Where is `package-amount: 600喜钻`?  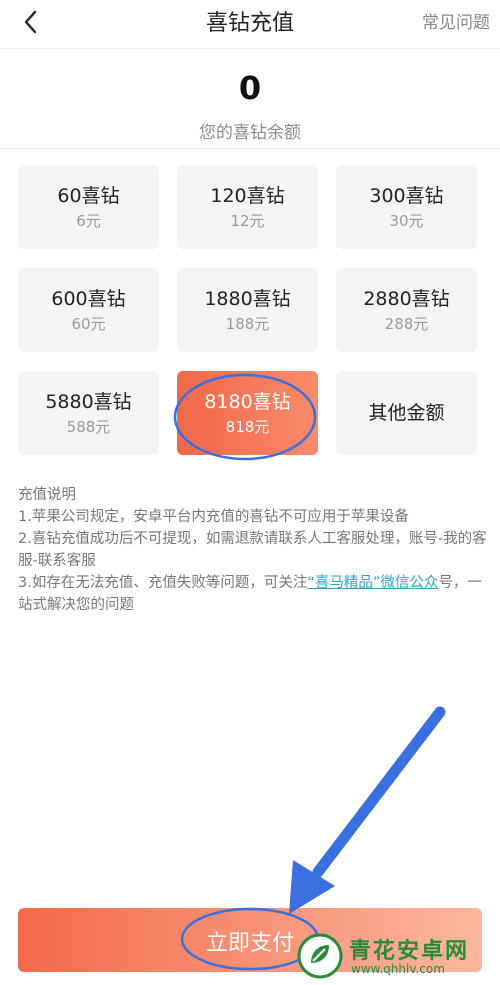 package-amount: 600喜钻 is located at coordinates (88, 299).